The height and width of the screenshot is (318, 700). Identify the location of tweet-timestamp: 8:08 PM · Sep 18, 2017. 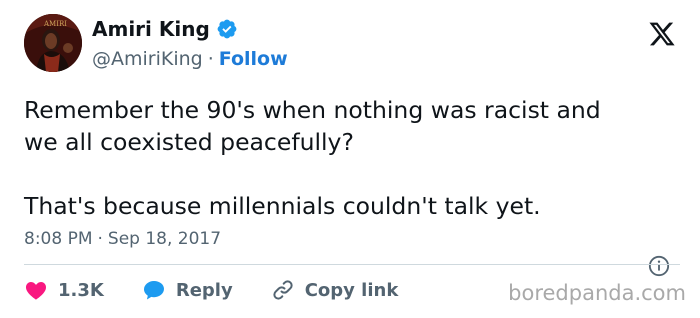
(122, 239).